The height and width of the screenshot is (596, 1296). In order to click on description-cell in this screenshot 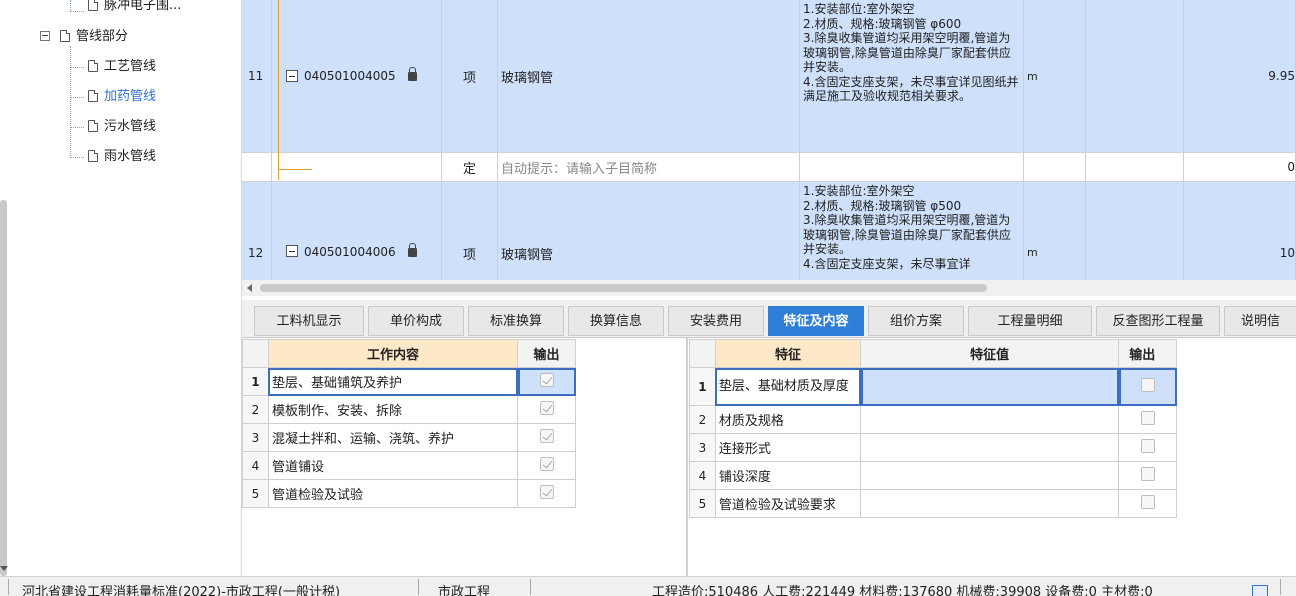, I will do `click(912, 167)`.